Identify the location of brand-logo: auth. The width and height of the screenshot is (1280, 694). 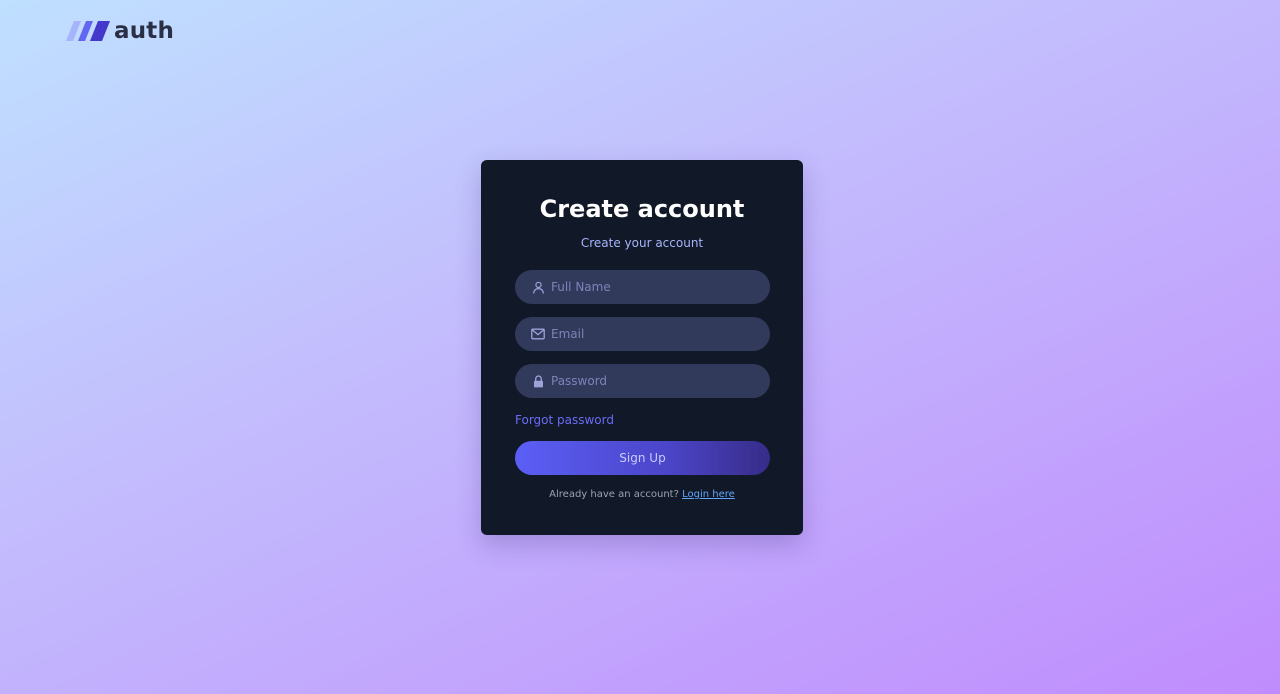
(120, 31).